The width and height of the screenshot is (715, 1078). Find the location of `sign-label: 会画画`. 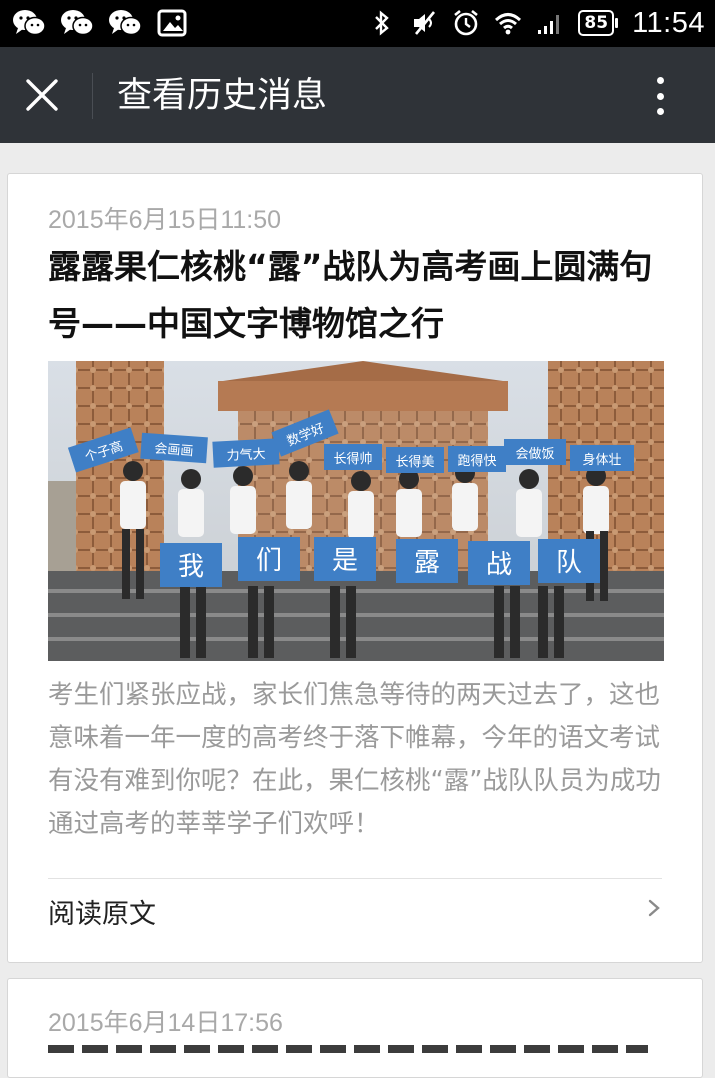

sign-label: 会画画 is located at coordinates (174, 451).